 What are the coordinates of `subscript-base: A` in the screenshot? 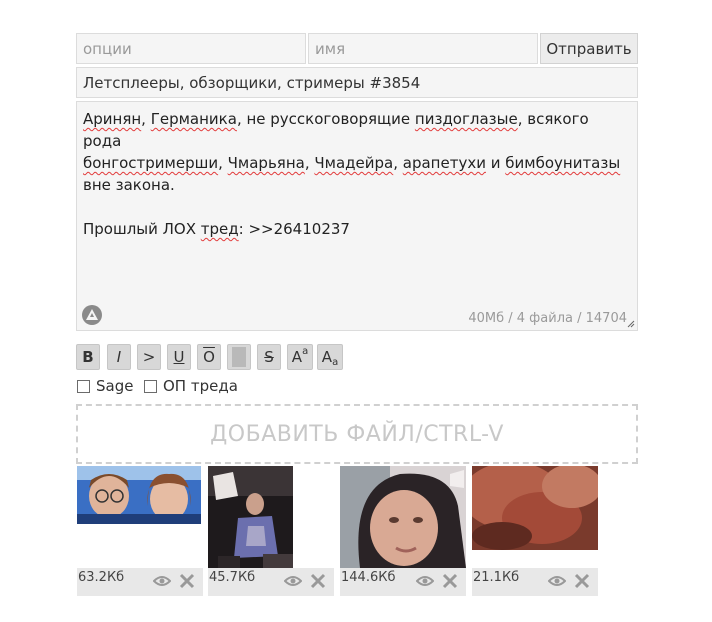 It's located at (327, 357).